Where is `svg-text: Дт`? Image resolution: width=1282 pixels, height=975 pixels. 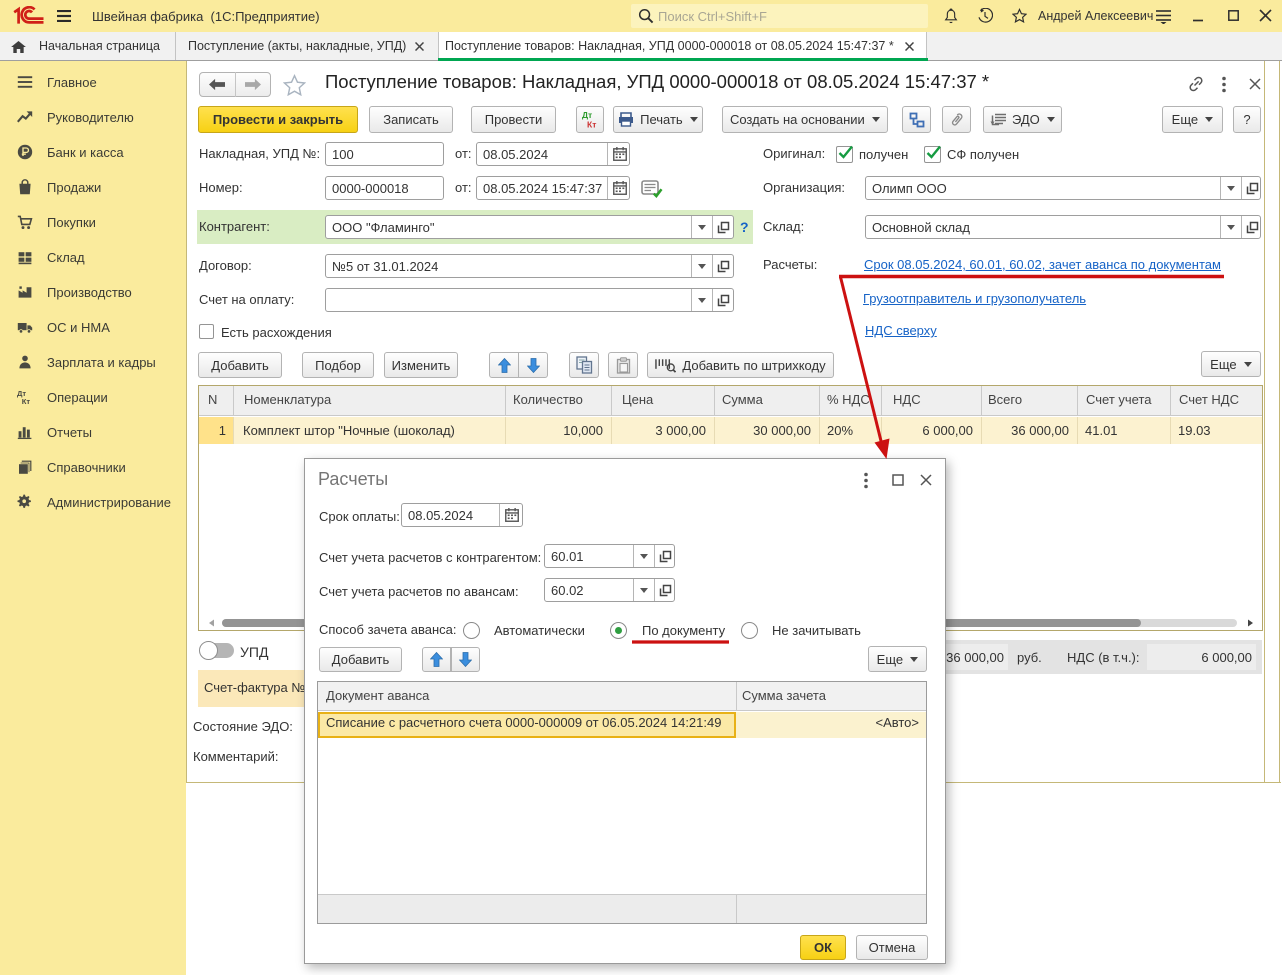
svg-text: Дт is located at coordinates (587, 115).